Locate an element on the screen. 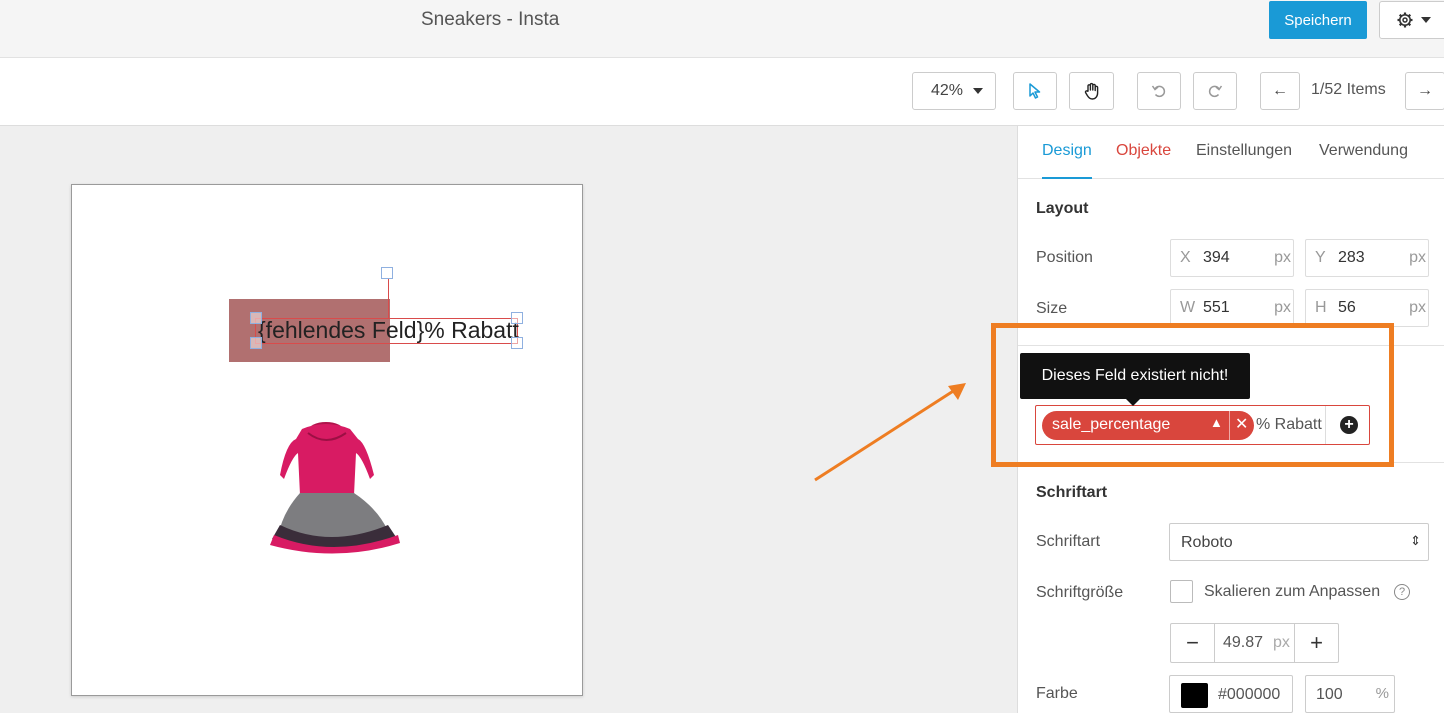 Image resolution: width=1444 pixels, height=713 pixels. resize-handle-bottom-right is located at coordinates (517, 343).